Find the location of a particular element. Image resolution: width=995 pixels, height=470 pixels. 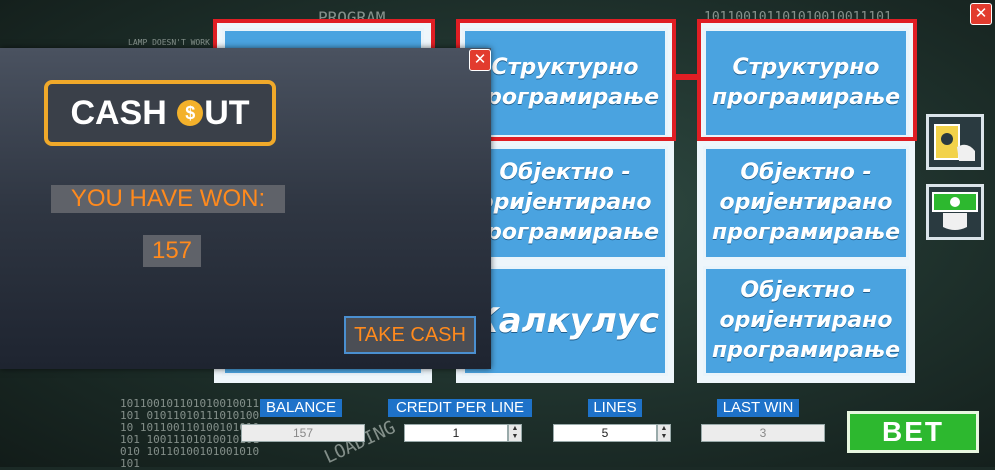

cashout-logo: CASH $ UT is located at coordinates (160, 113).